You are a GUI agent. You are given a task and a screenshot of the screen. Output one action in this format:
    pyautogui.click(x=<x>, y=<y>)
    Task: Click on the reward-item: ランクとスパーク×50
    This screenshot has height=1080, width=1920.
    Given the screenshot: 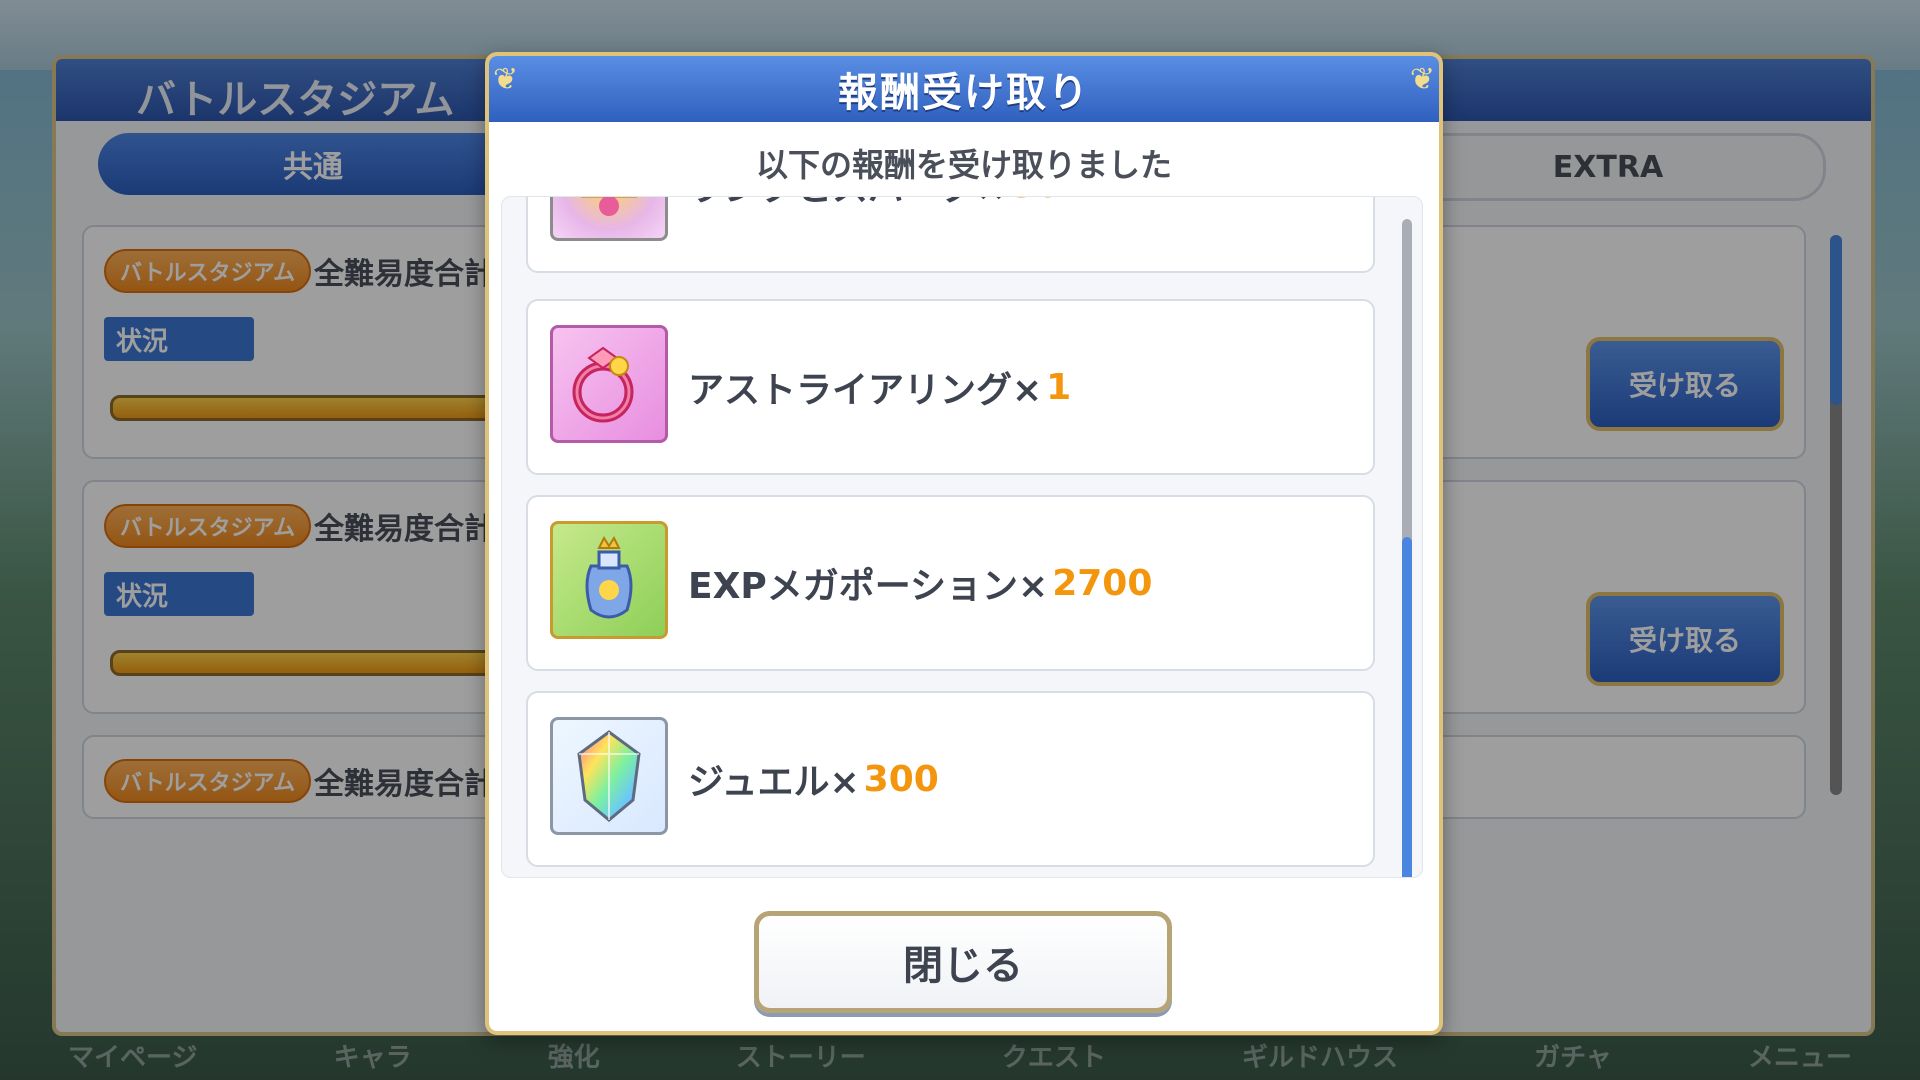 What is the action you would take?
    pyautogui.click(x=950, y=235)
    